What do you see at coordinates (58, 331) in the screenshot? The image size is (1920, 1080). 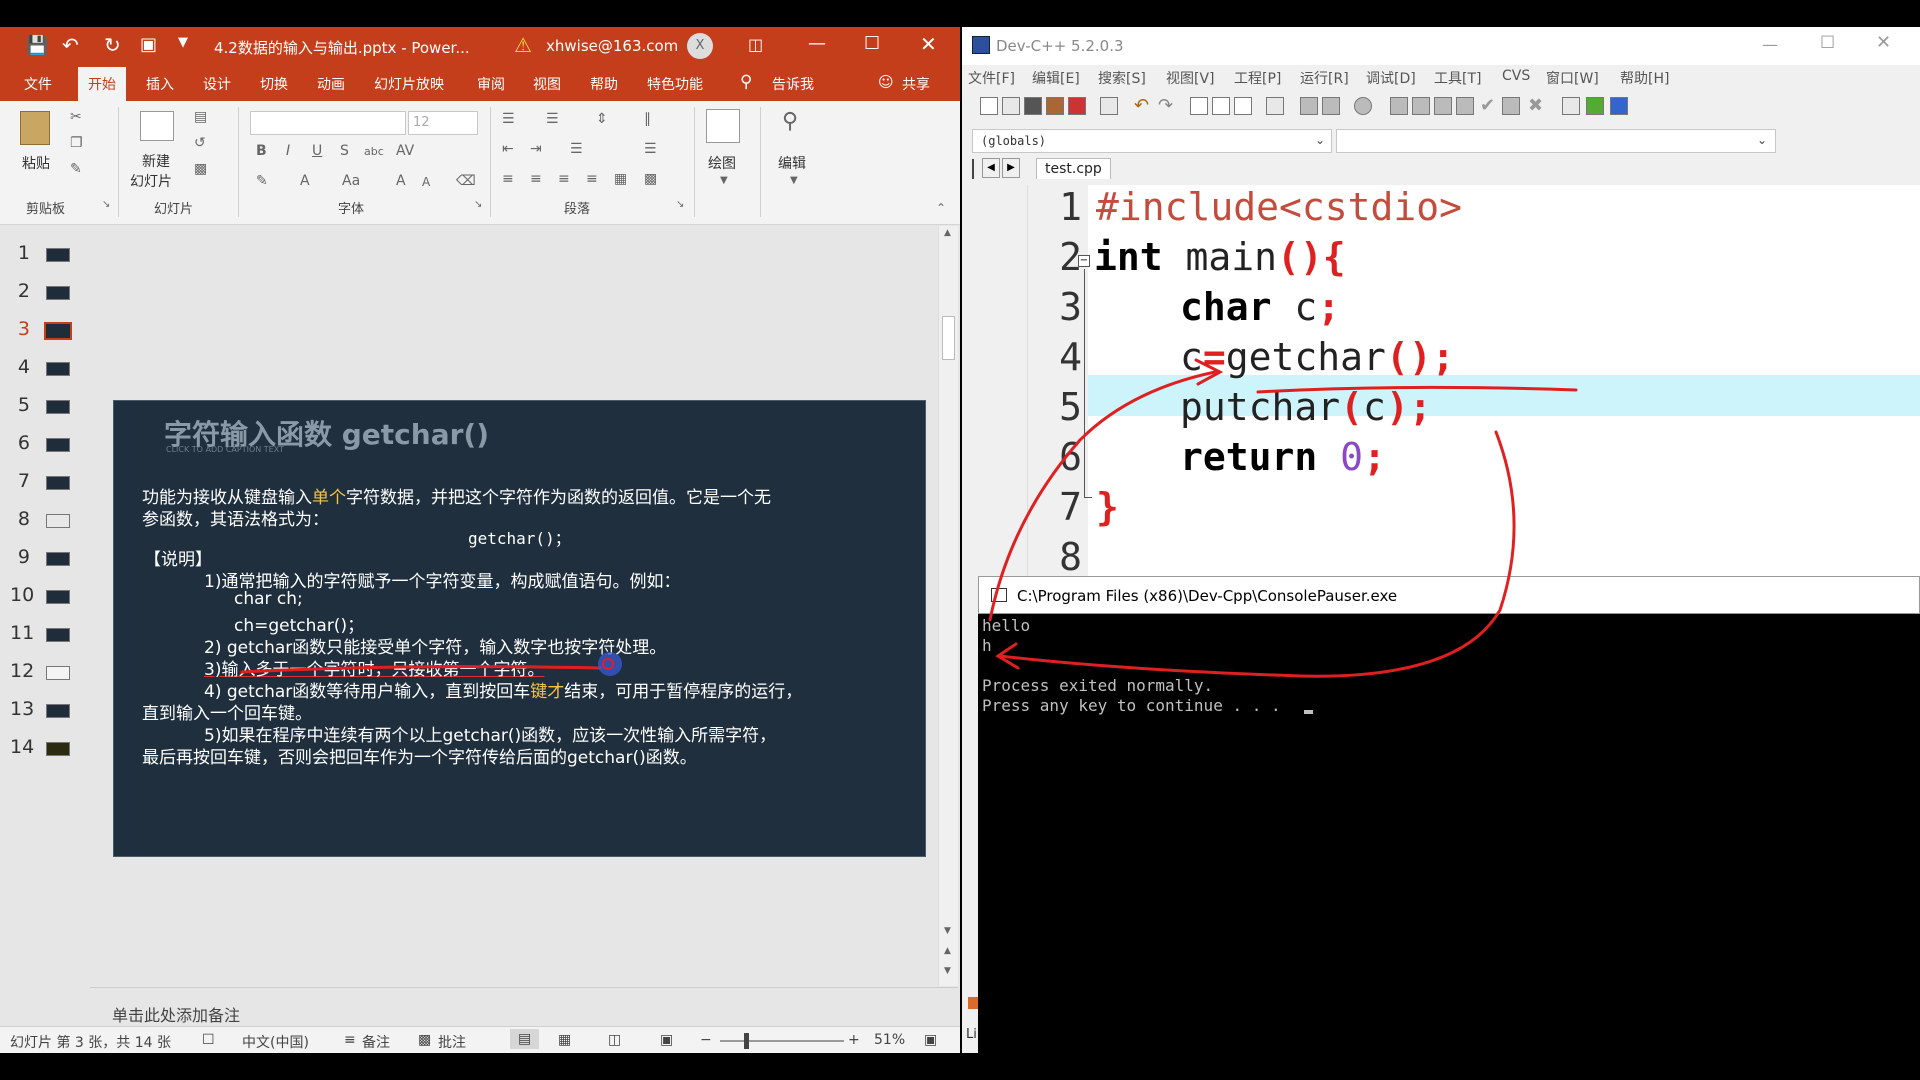 I see `slide-thumbnail-selected` at bounding box center [58, 331].